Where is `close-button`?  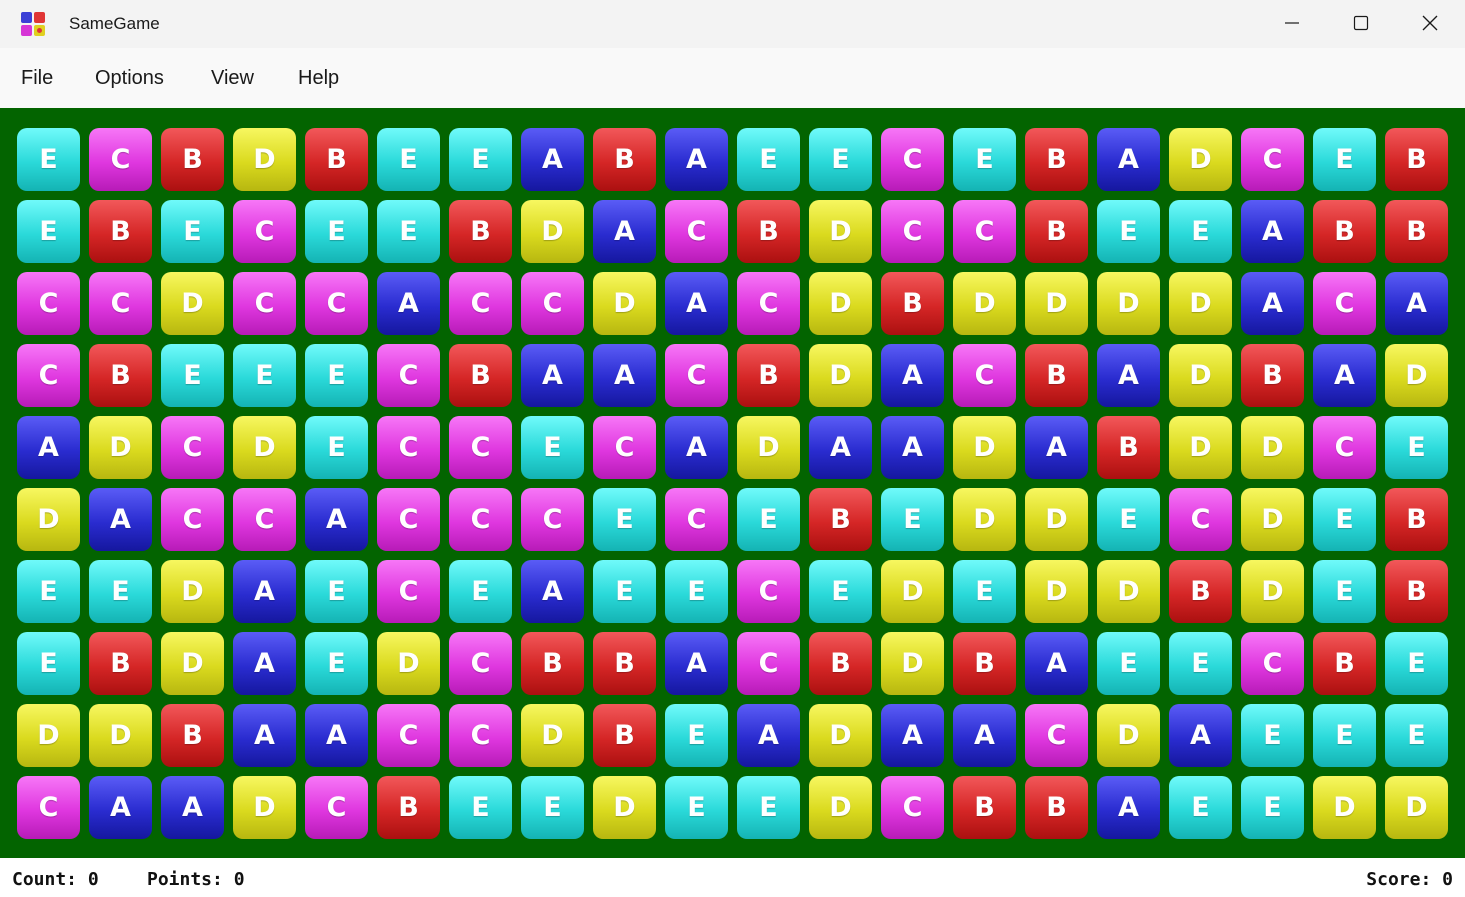 close-button is located at coordinates (1429, 23).